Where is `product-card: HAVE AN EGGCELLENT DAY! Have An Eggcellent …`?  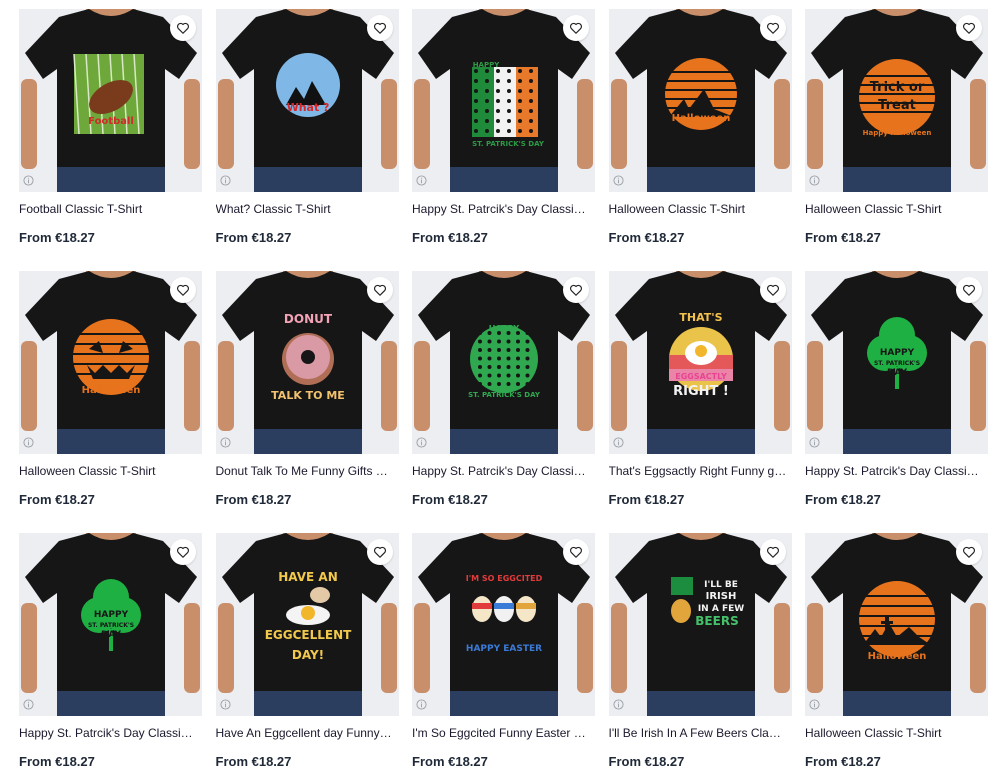 product-card: HAVE AN EGGCELLENT DAY! Have An Eggcellent … is located at coordinates (307, 658).